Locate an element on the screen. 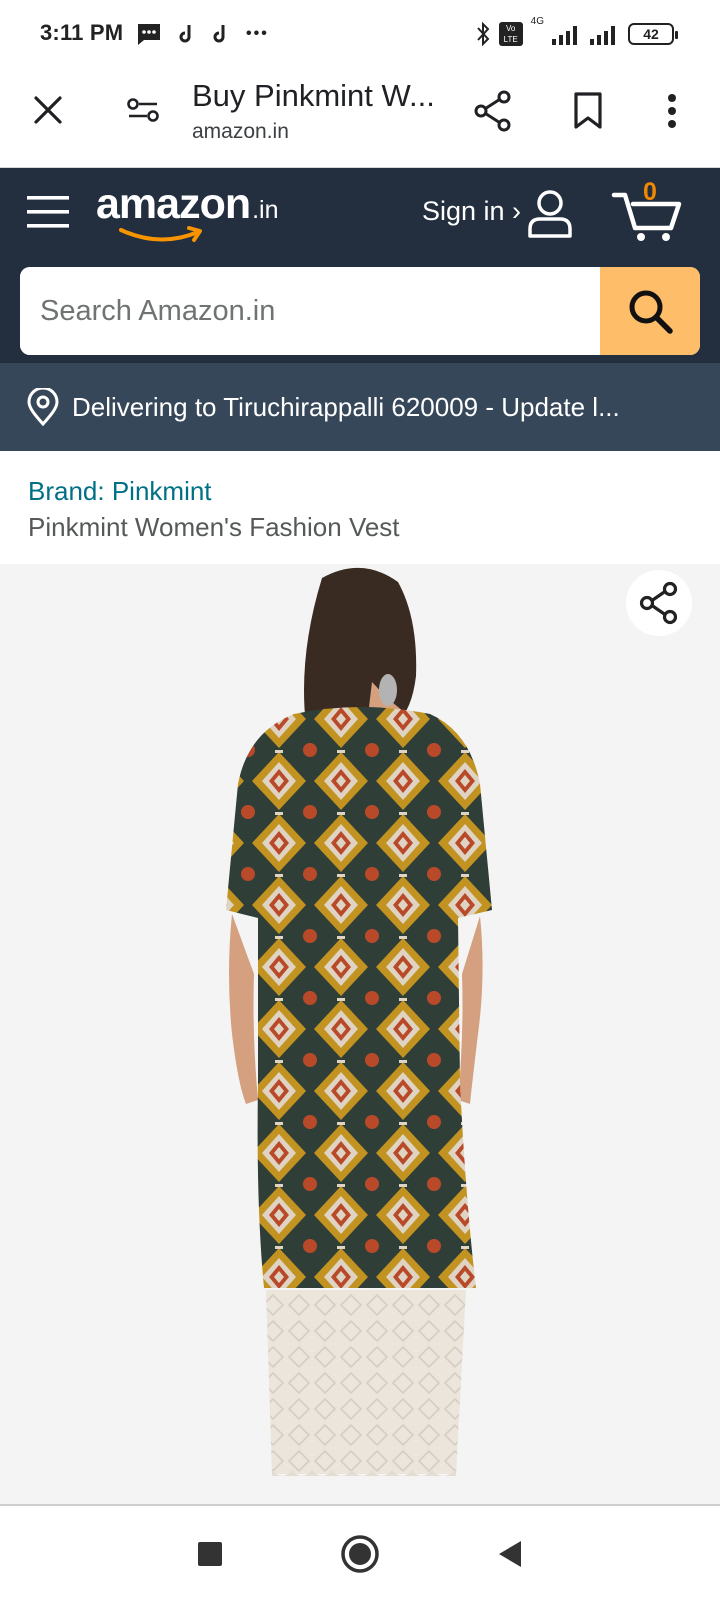 The height and width of the screenshot is (1600, 720). search-input is located at coordinates (310, 311).